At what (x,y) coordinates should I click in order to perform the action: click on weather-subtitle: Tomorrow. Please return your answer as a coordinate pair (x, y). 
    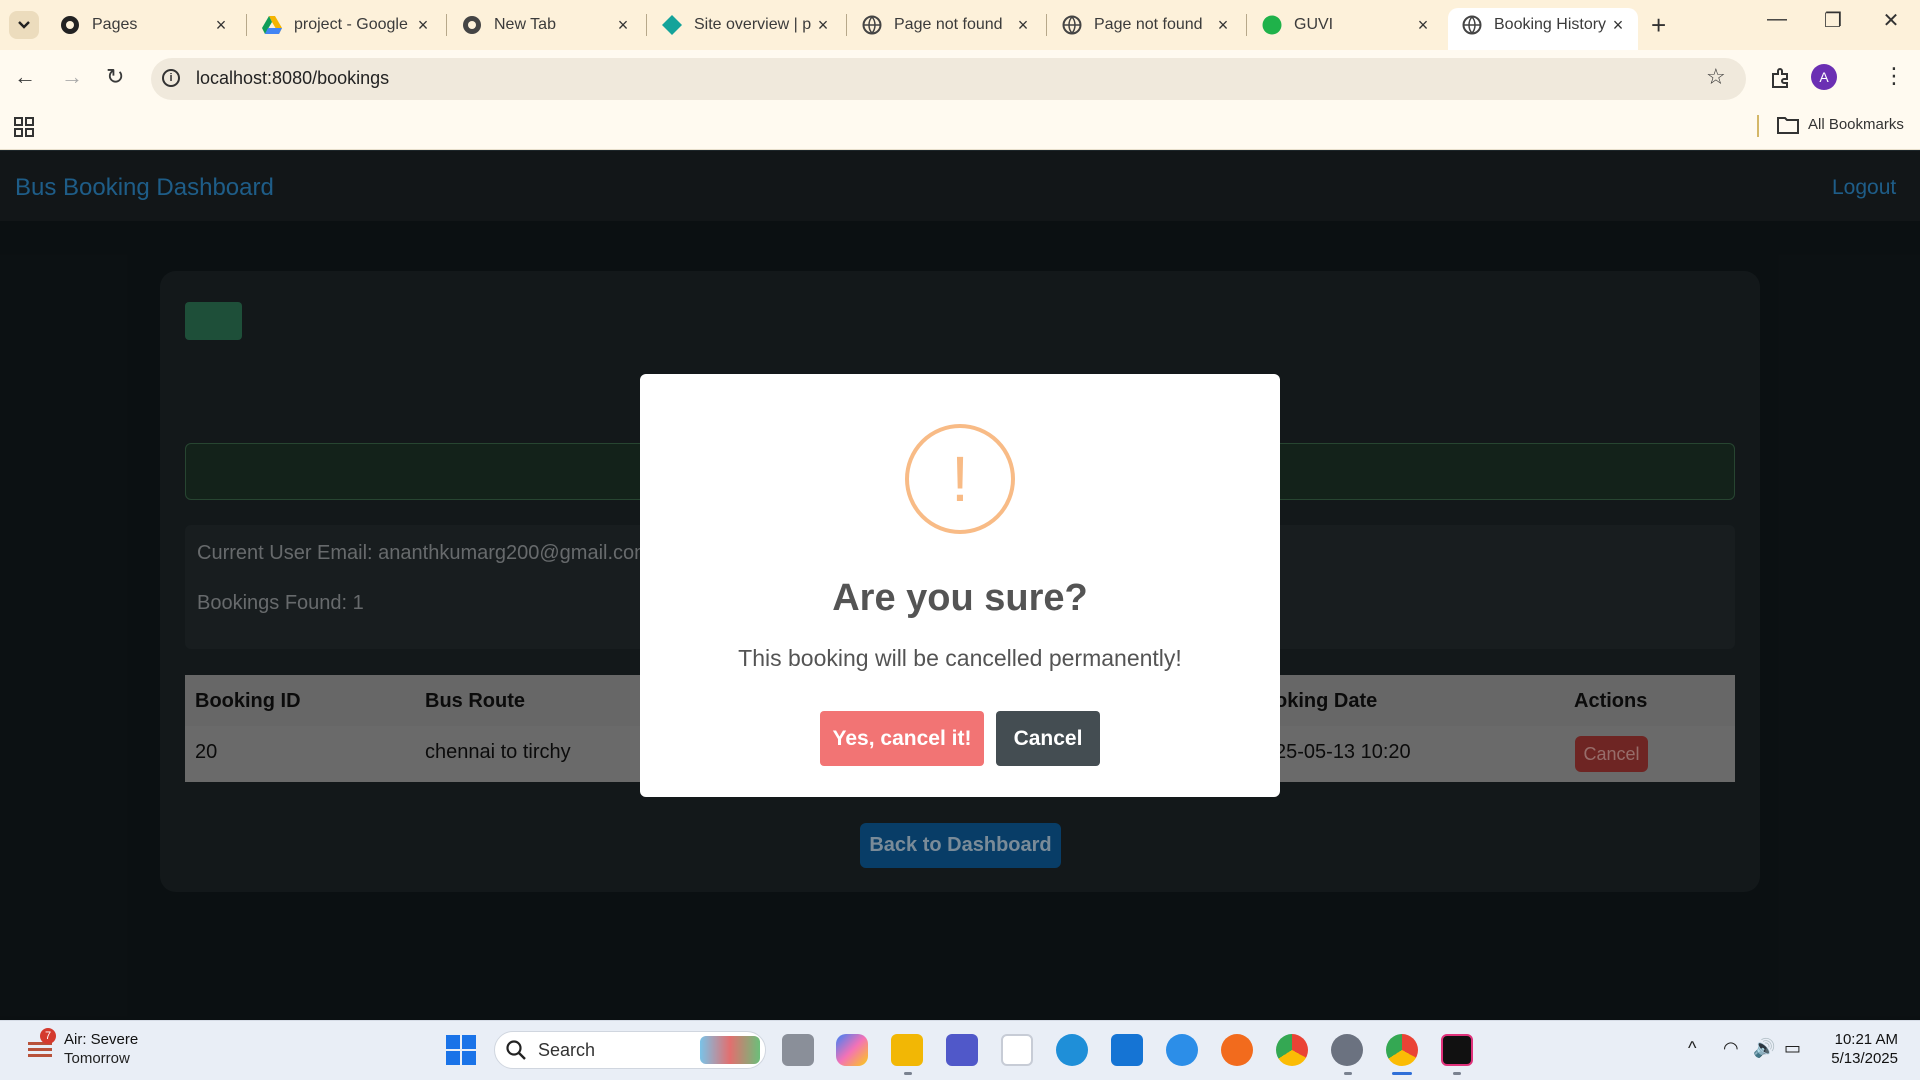
    Looking at the image, I should click on (97, 1058).